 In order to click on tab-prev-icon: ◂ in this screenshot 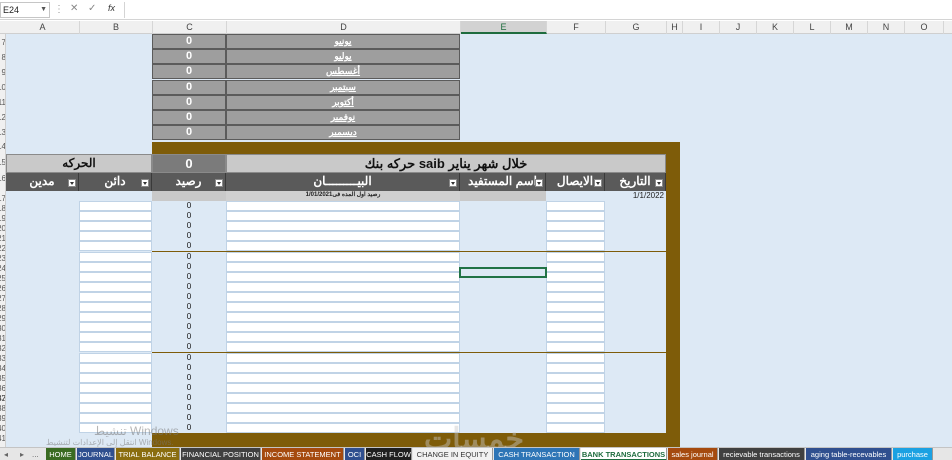, I will do `click(6, 454)`.